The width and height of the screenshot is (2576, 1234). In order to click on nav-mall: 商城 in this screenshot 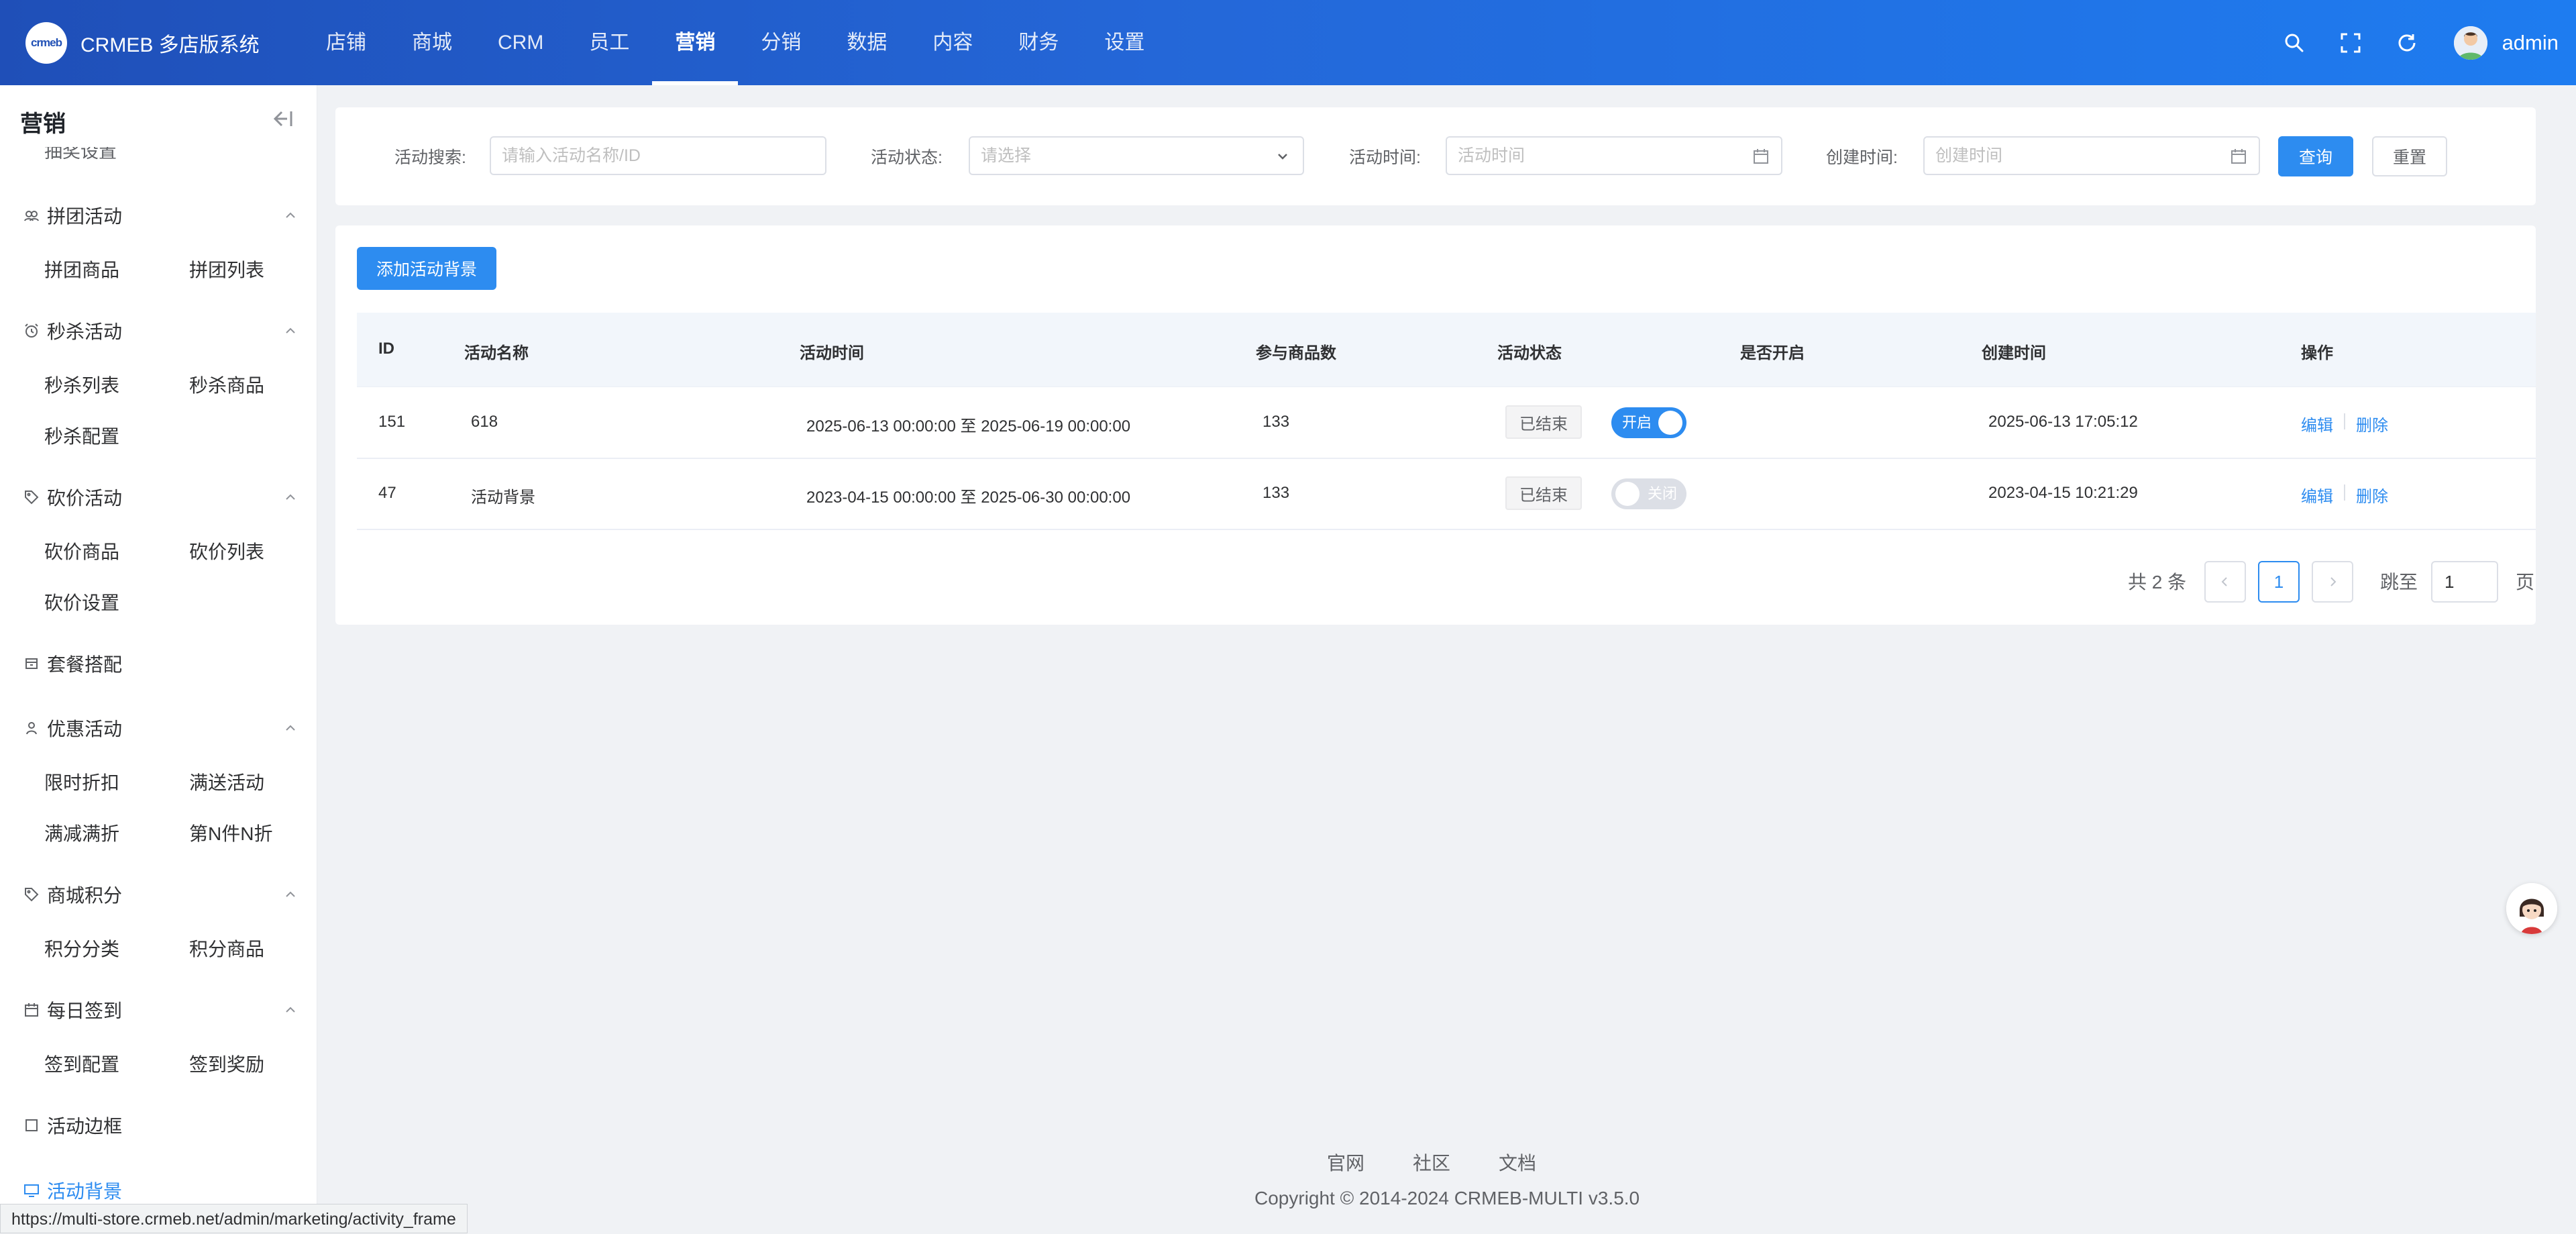, I will do `click(432, 42)`.